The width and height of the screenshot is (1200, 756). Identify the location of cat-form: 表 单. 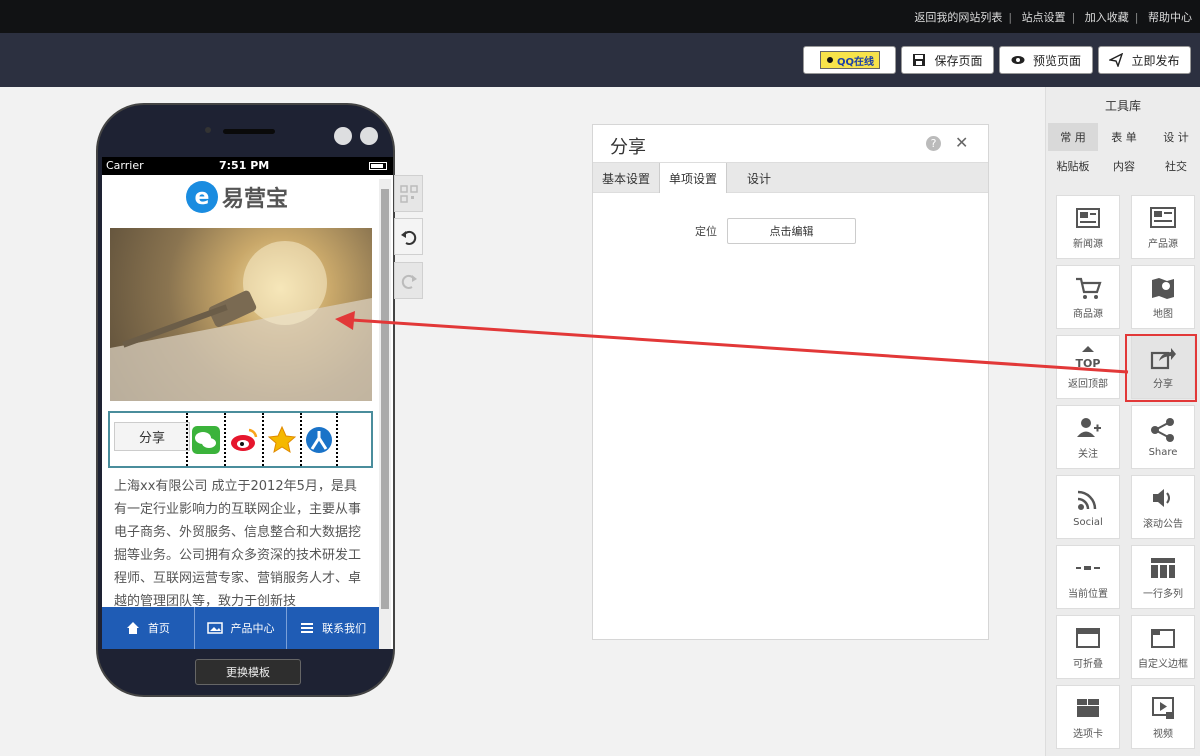
(1124, 137).